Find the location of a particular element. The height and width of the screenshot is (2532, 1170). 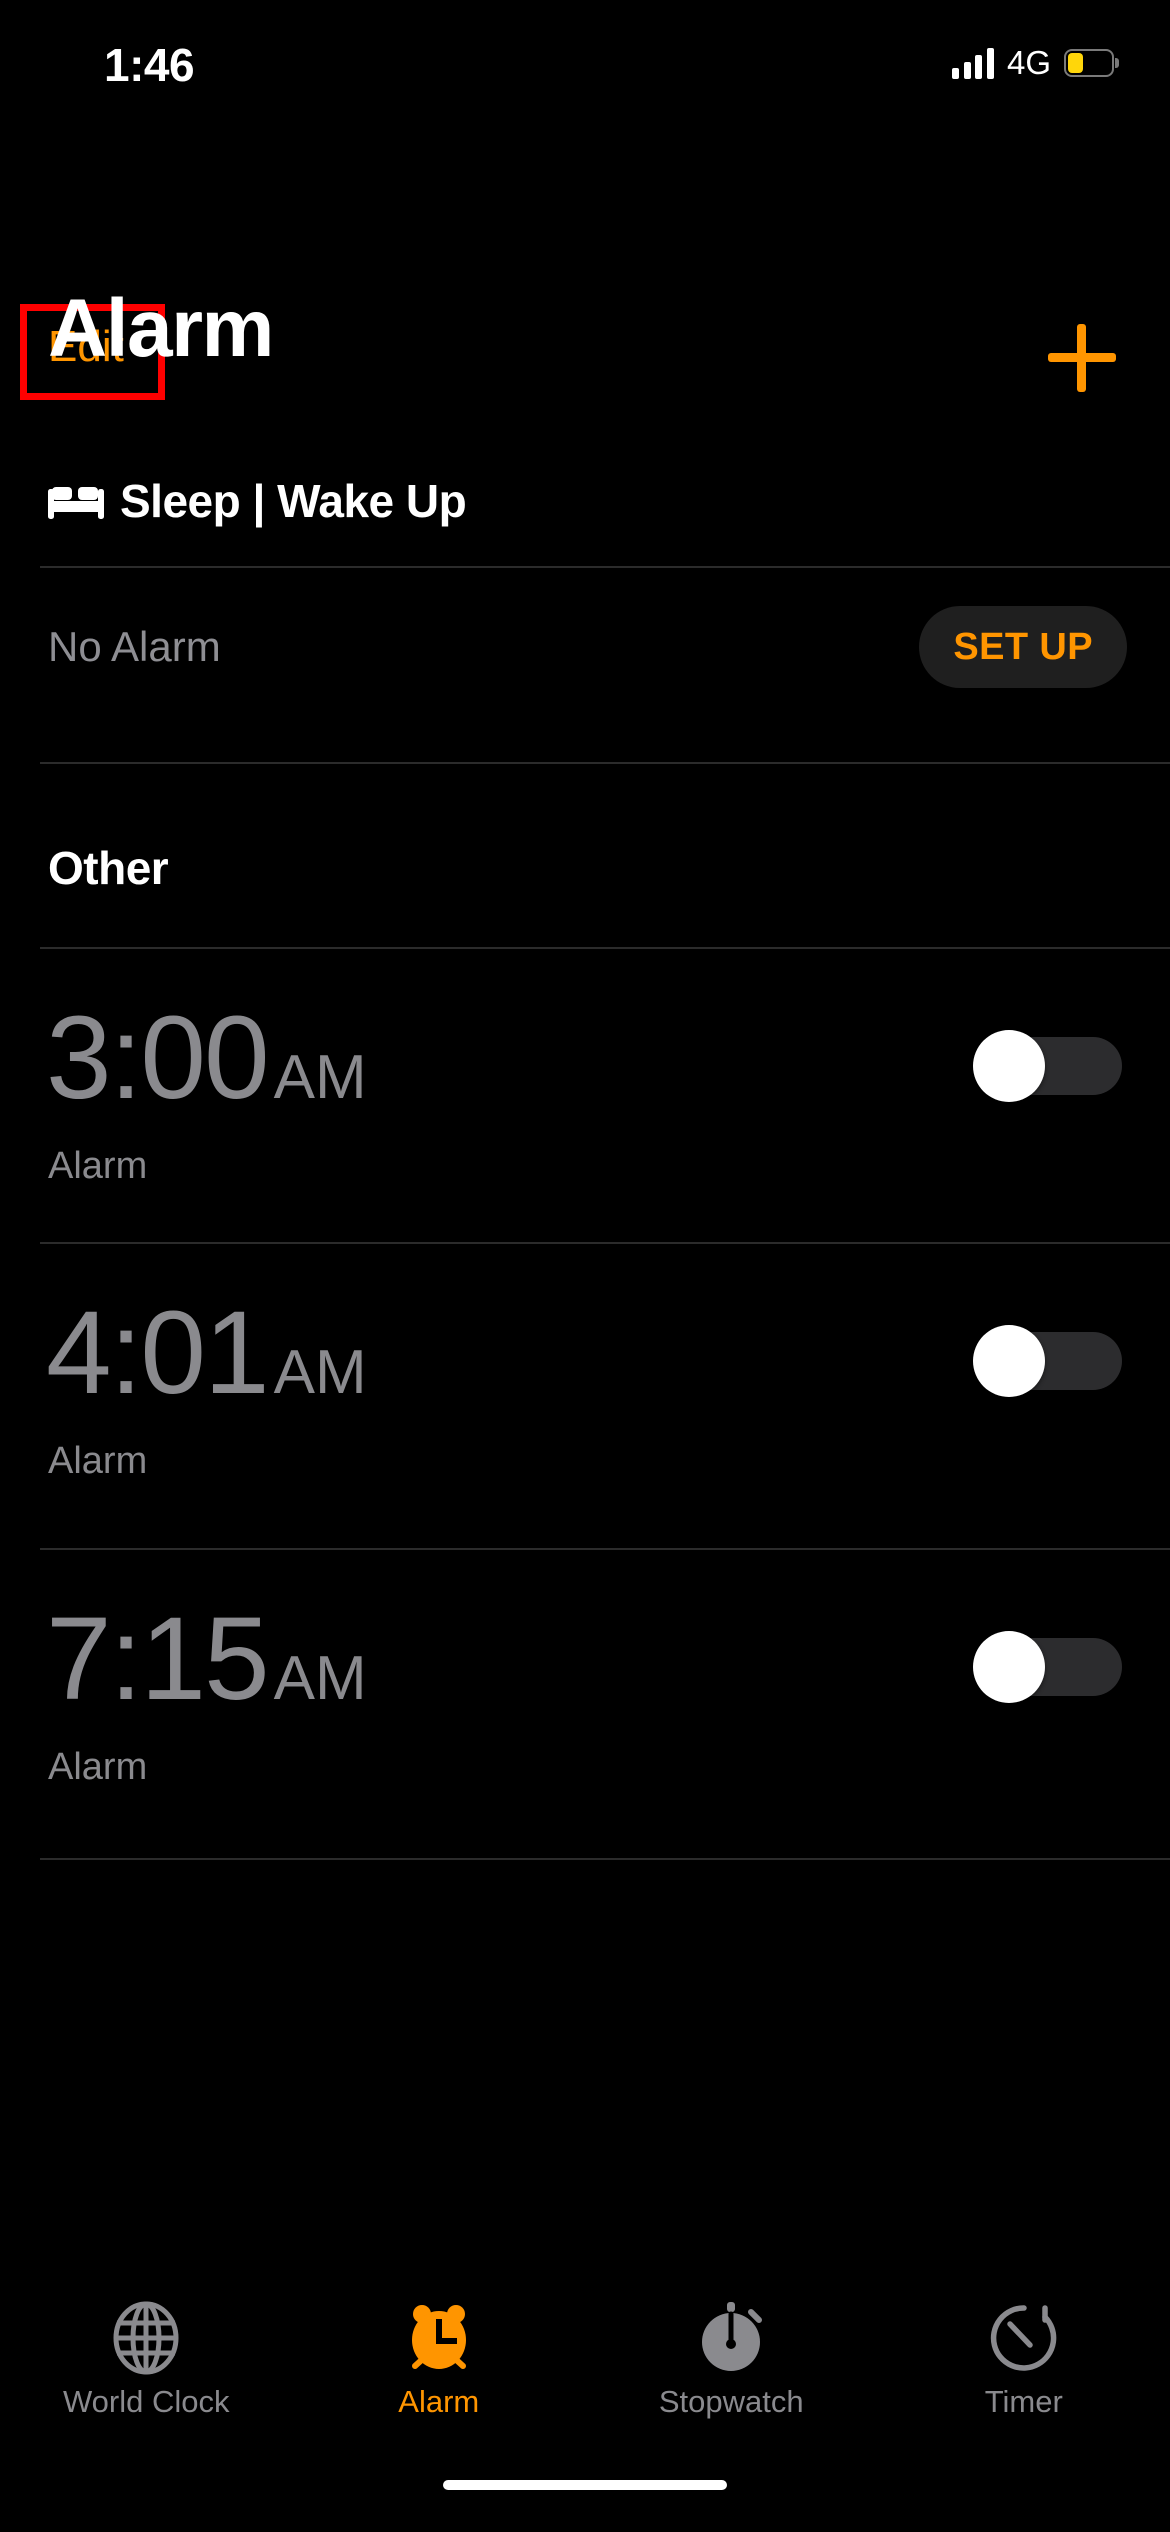

battery-icon is located at coordinates (1091, 63).